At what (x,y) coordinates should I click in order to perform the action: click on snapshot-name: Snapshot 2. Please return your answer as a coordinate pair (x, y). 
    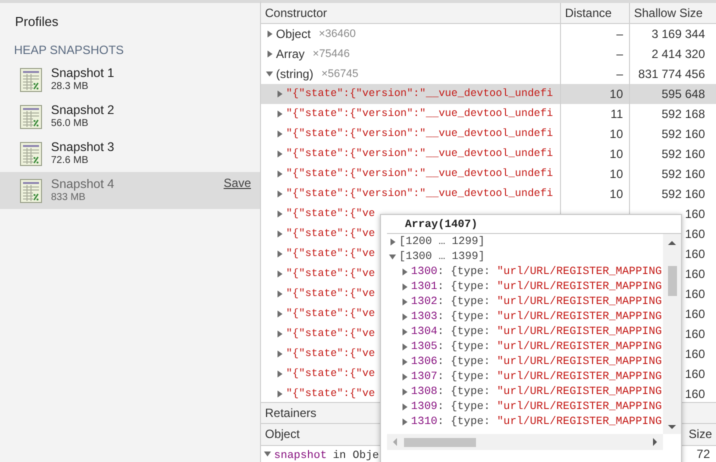
    Looking at the image, I should click on (83, 110).